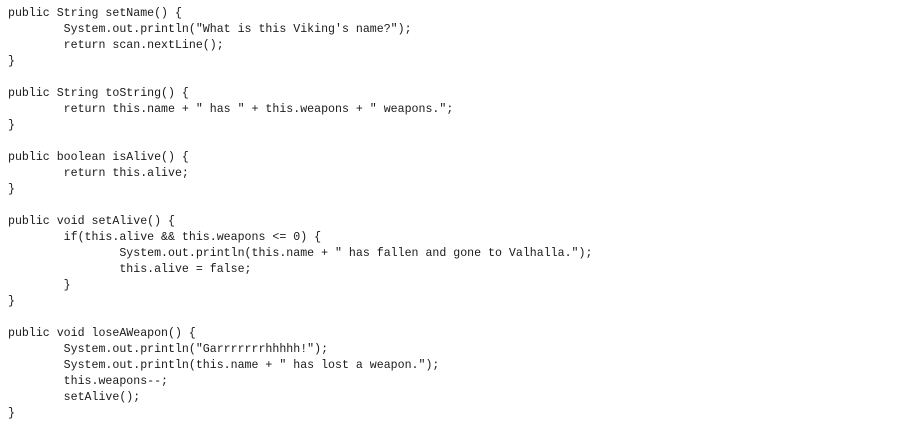 The image size is (903, 434). I want to click on code-line: this.alive = false;, so click(130, 269).